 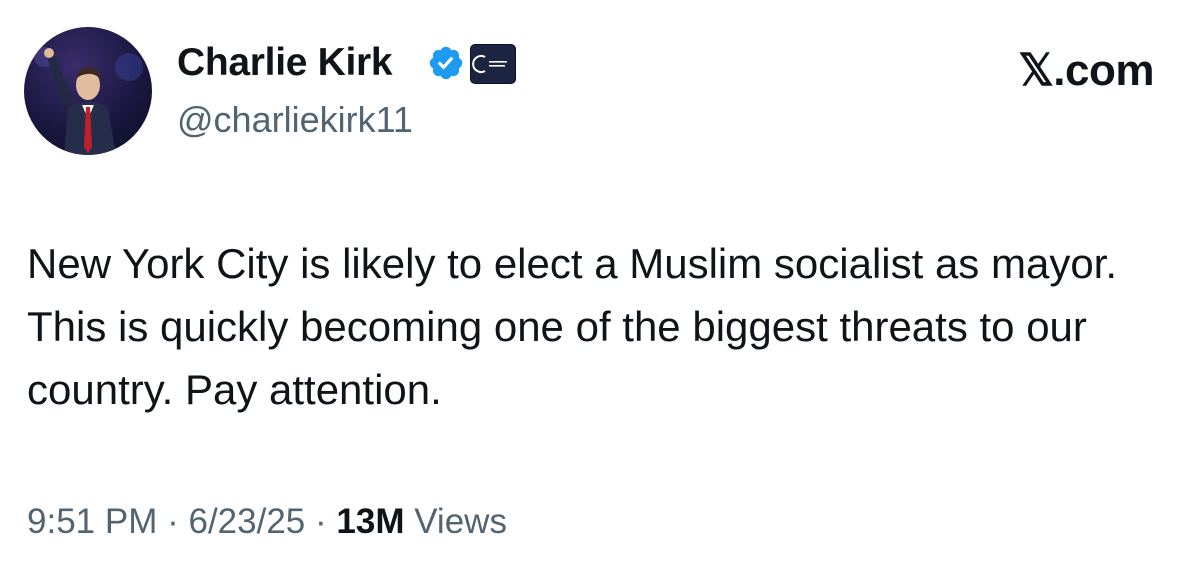 What do you see at coordinates (246, 521) in the screenshot?
I see `tweet-date: 6/23/25` at bounding box center [246, 521].